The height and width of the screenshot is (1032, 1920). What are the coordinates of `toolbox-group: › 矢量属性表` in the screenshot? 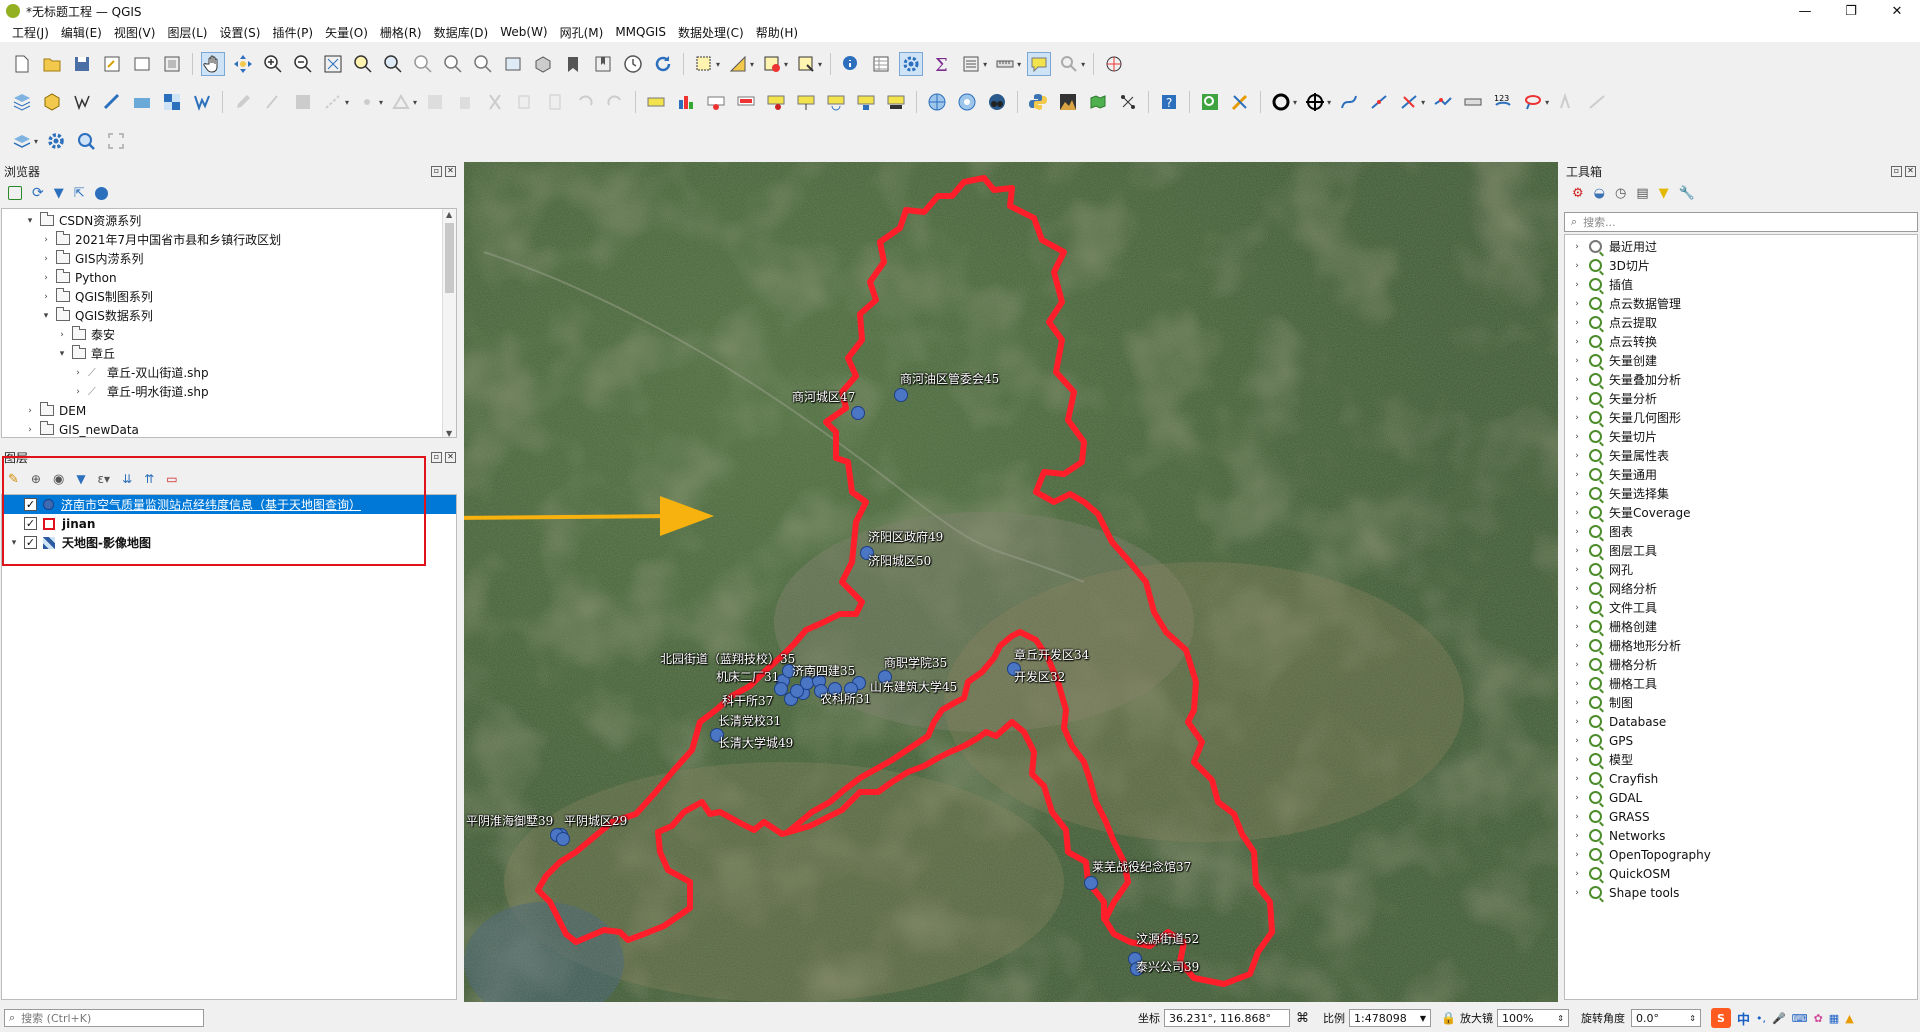 It's located at (1741, 455).